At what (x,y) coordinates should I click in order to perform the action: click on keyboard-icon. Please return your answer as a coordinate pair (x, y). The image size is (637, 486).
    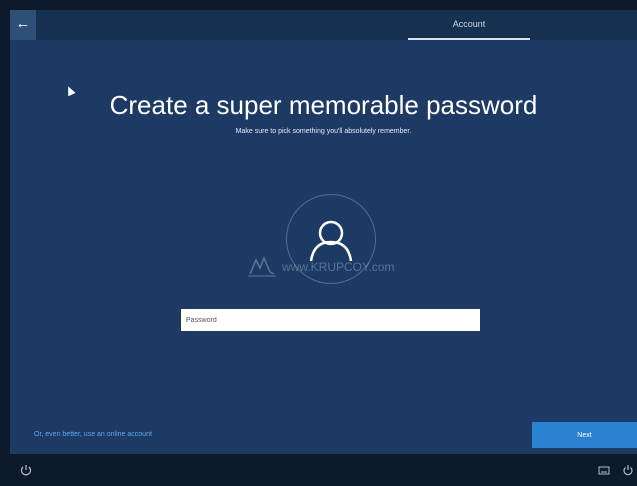
    Looking at the image, I should click on (604, 470).